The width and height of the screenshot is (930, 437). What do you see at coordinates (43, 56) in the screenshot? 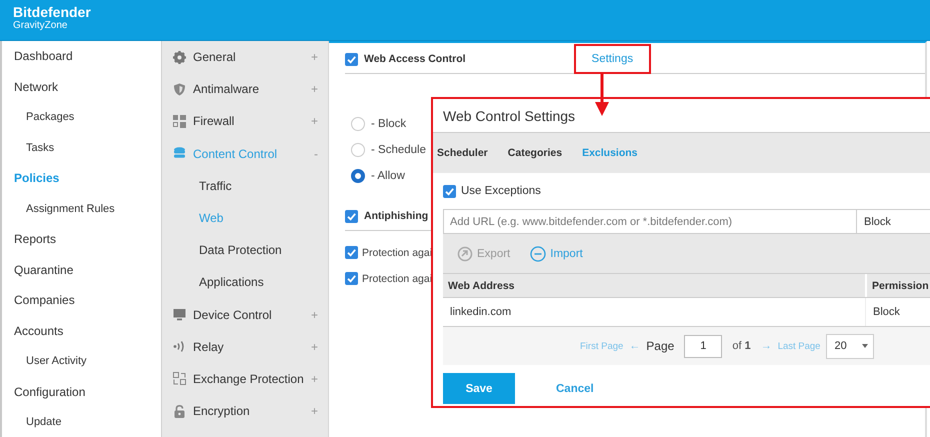
I see `nav-item: Dashboard` at bounding box center [43, 56].